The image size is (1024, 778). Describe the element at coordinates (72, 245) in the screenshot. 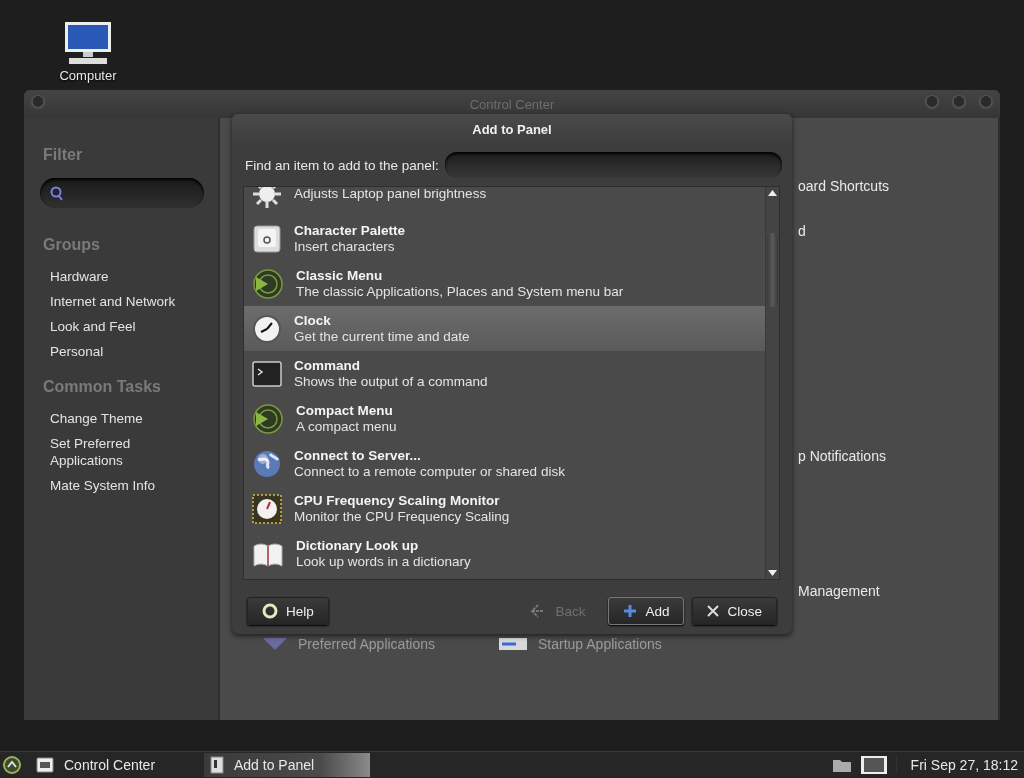

I see `sidebar-heading: Groups` at that location.